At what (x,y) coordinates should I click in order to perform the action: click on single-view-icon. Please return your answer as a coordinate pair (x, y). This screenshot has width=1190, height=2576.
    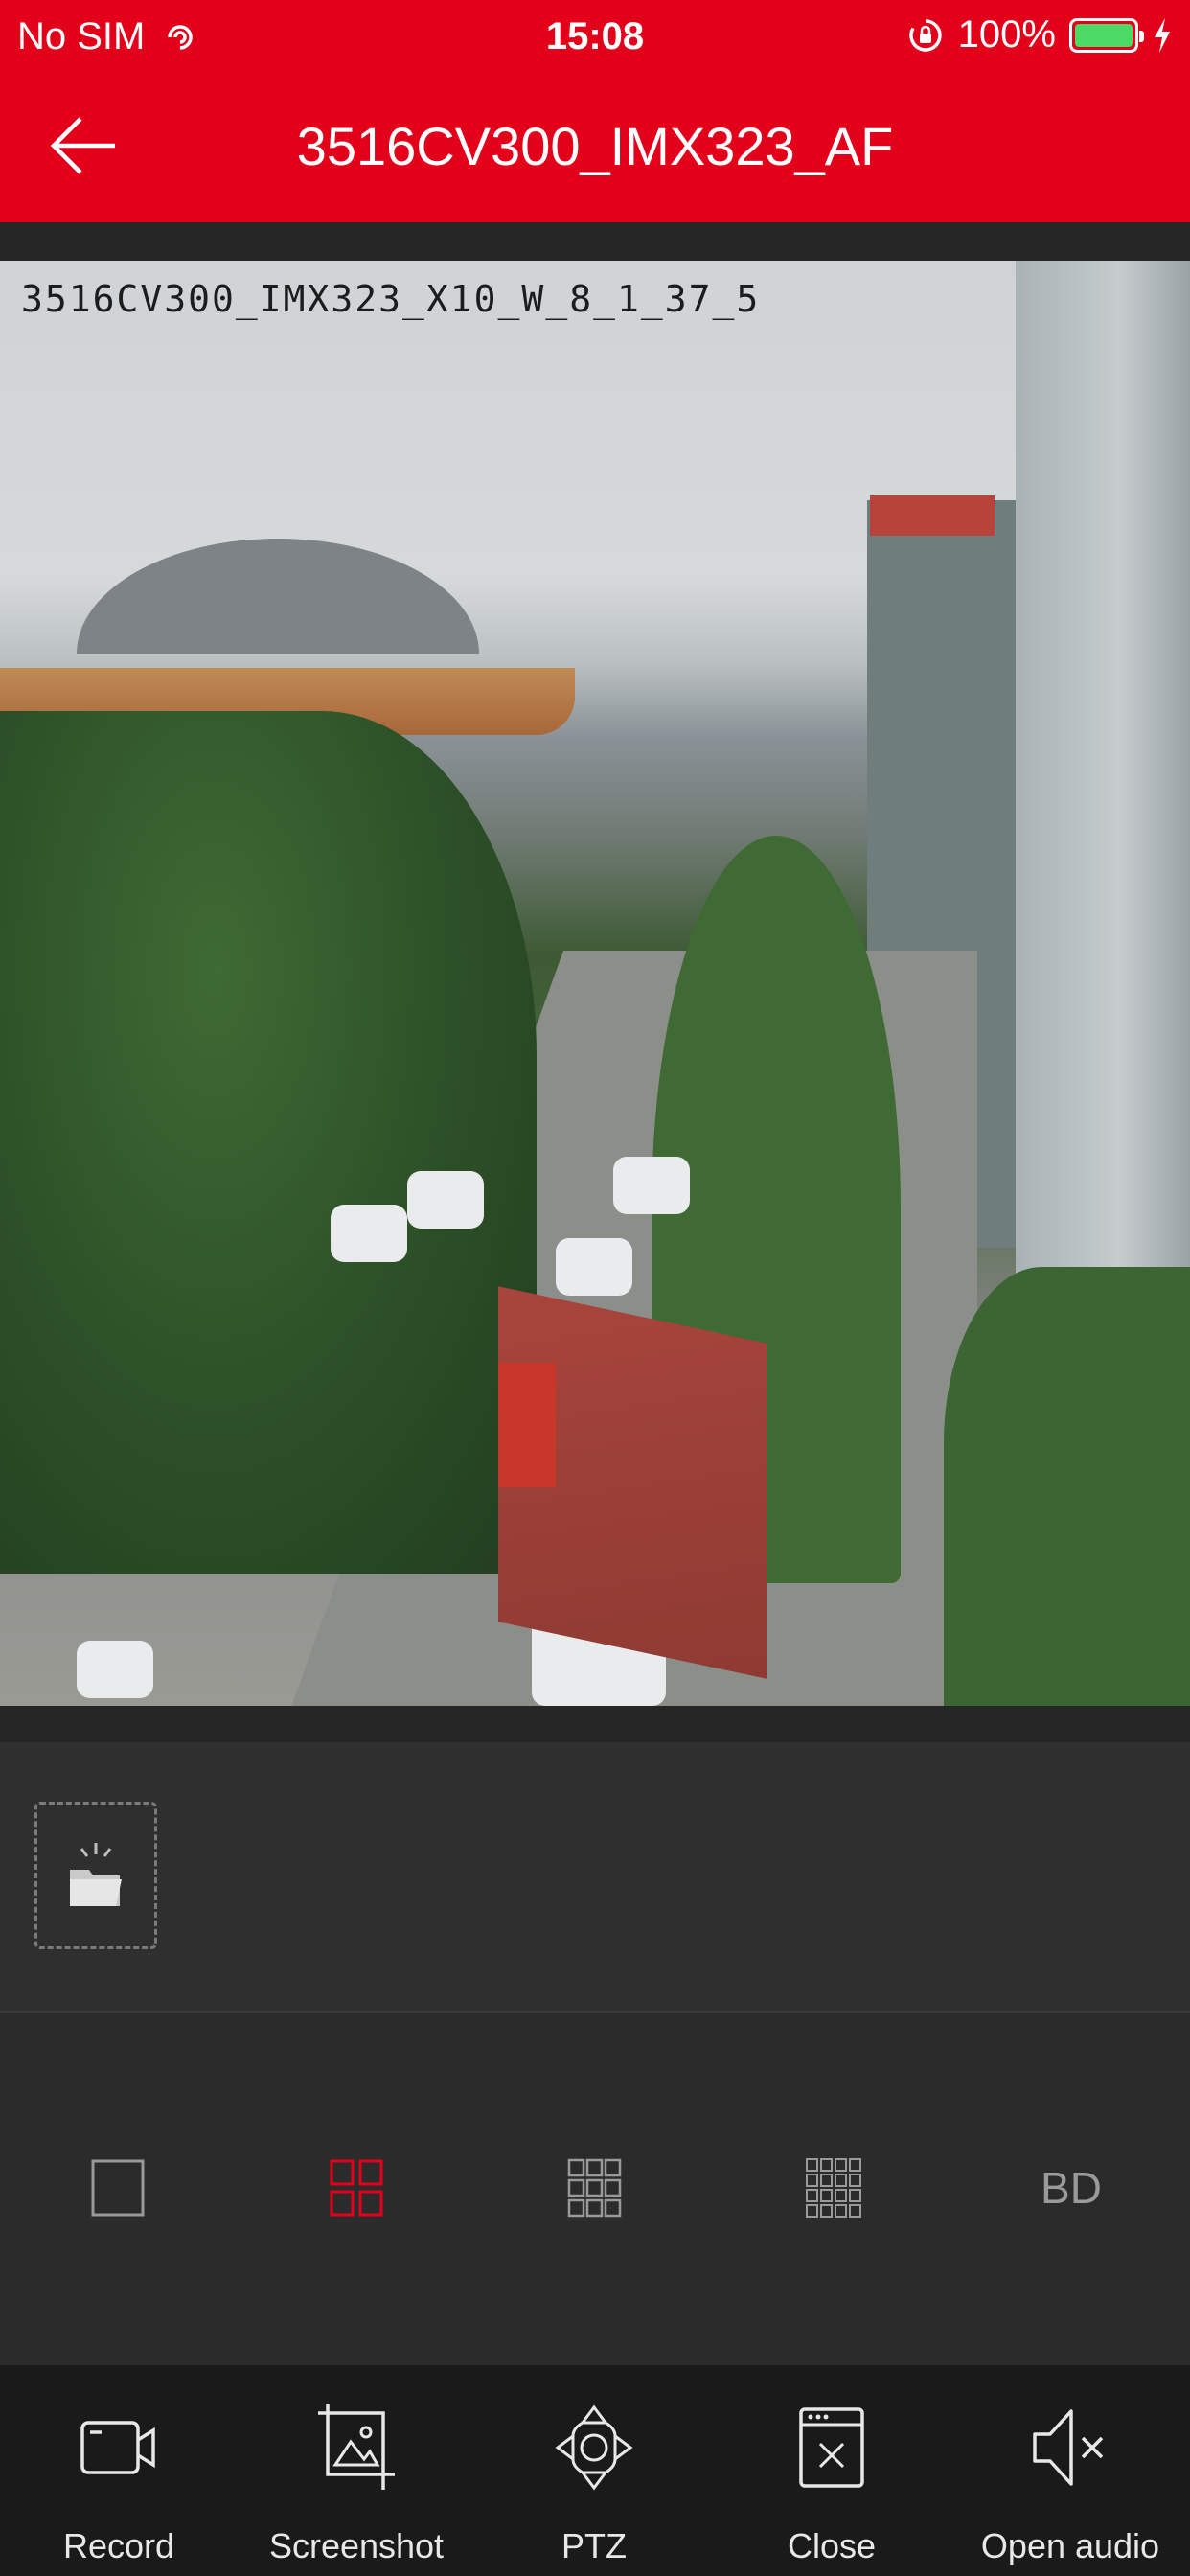
    Looking at the image, I should click on (118, 2188).